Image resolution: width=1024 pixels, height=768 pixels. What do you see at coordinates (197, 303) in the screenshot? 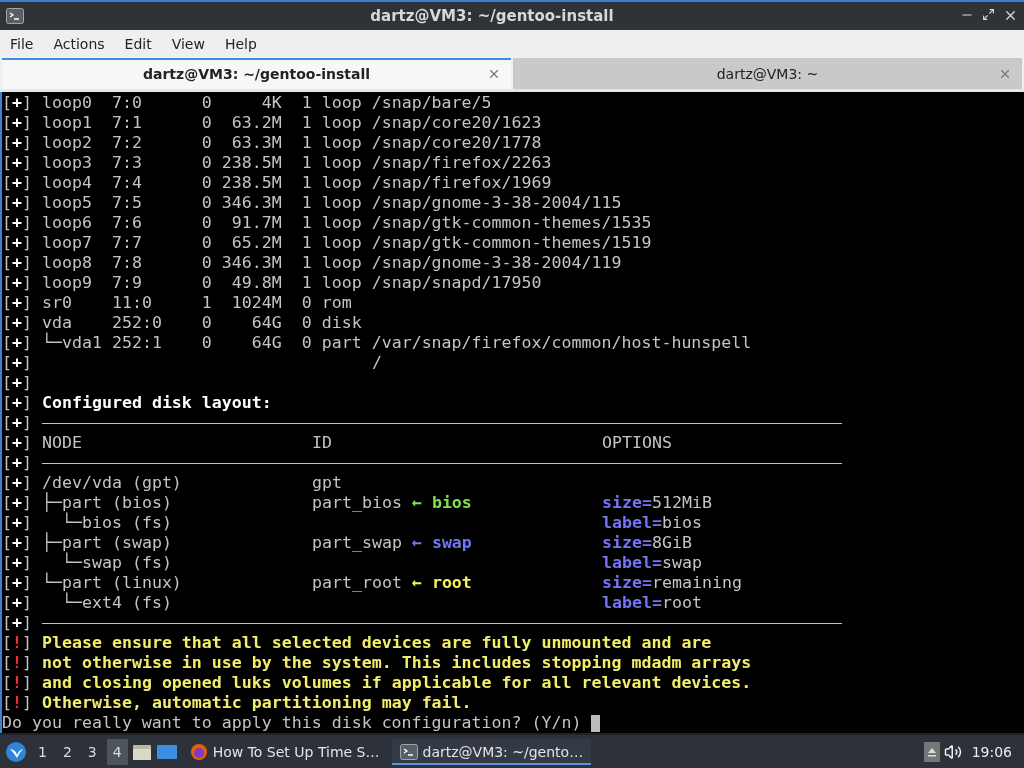
I see `output-text: sr0 11:0 1 1024M 0 rom` at bounding box center [197, 303].